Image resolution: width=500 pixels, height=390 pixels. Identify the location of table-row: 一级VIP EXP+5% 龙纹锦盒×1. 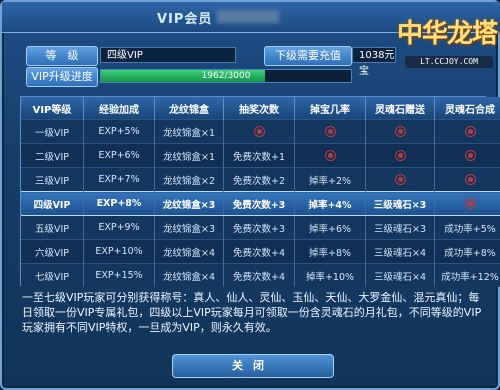
(260, 131).